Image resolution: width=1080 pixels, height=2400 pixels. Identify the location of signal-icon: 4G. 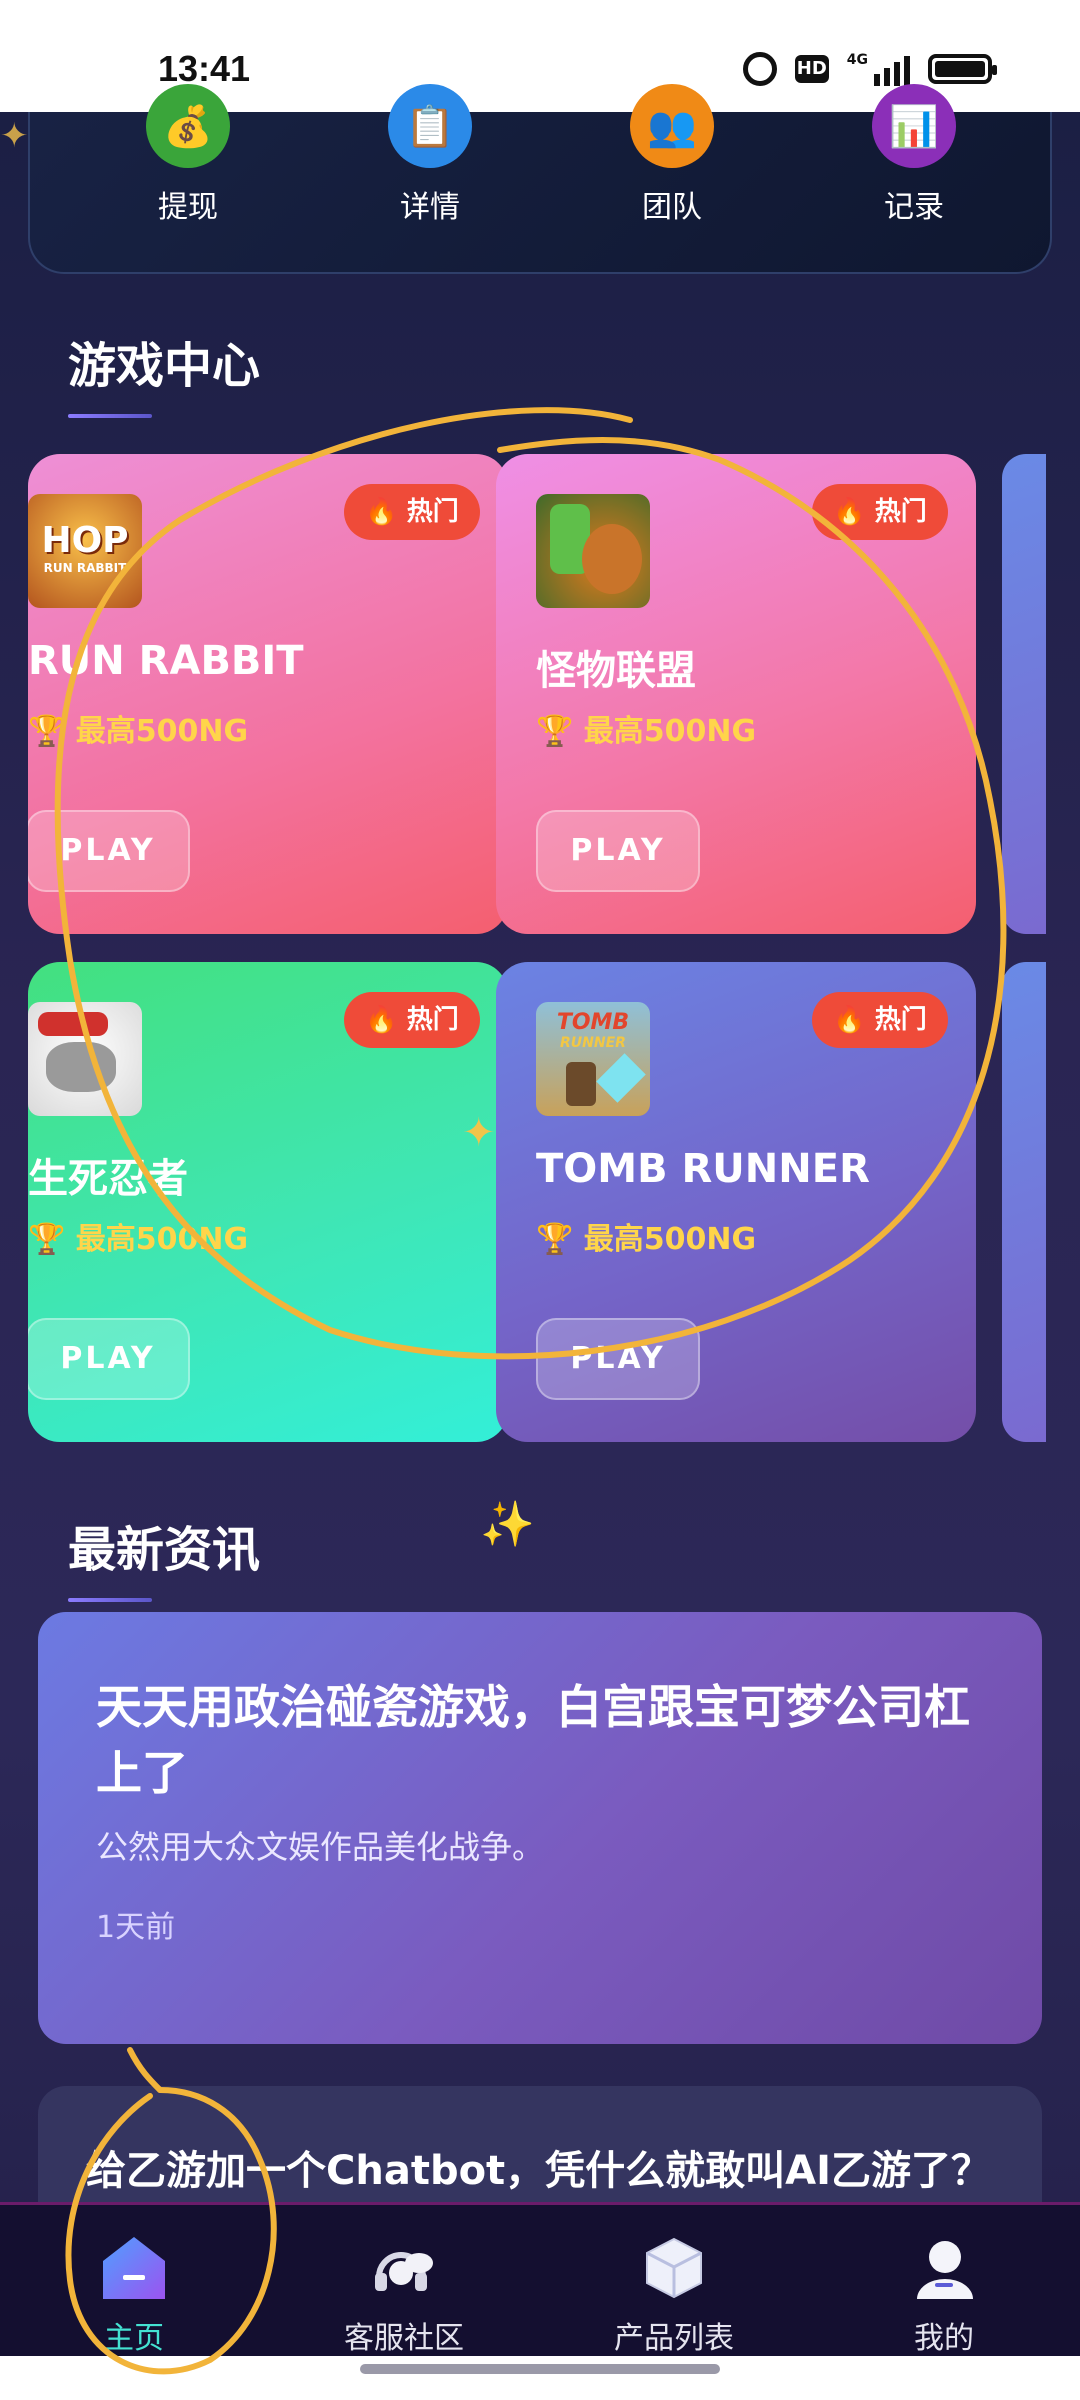
(878, 69).